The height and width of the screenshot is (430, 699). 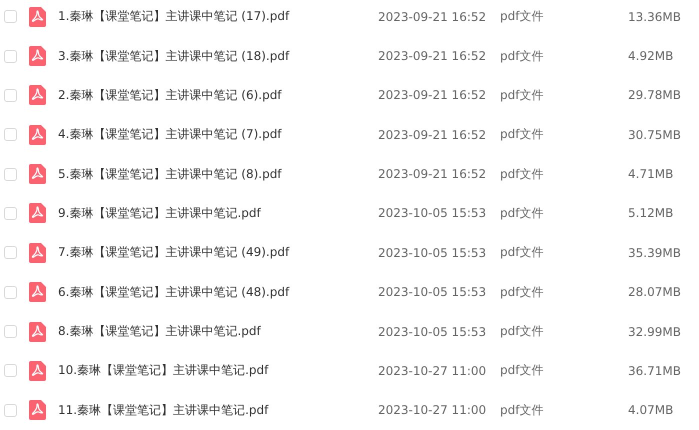 What do you see at coordinates (654, 17) in the screenshot?
I see `file-size: 13.36MB` at bounding box center [654, 17].